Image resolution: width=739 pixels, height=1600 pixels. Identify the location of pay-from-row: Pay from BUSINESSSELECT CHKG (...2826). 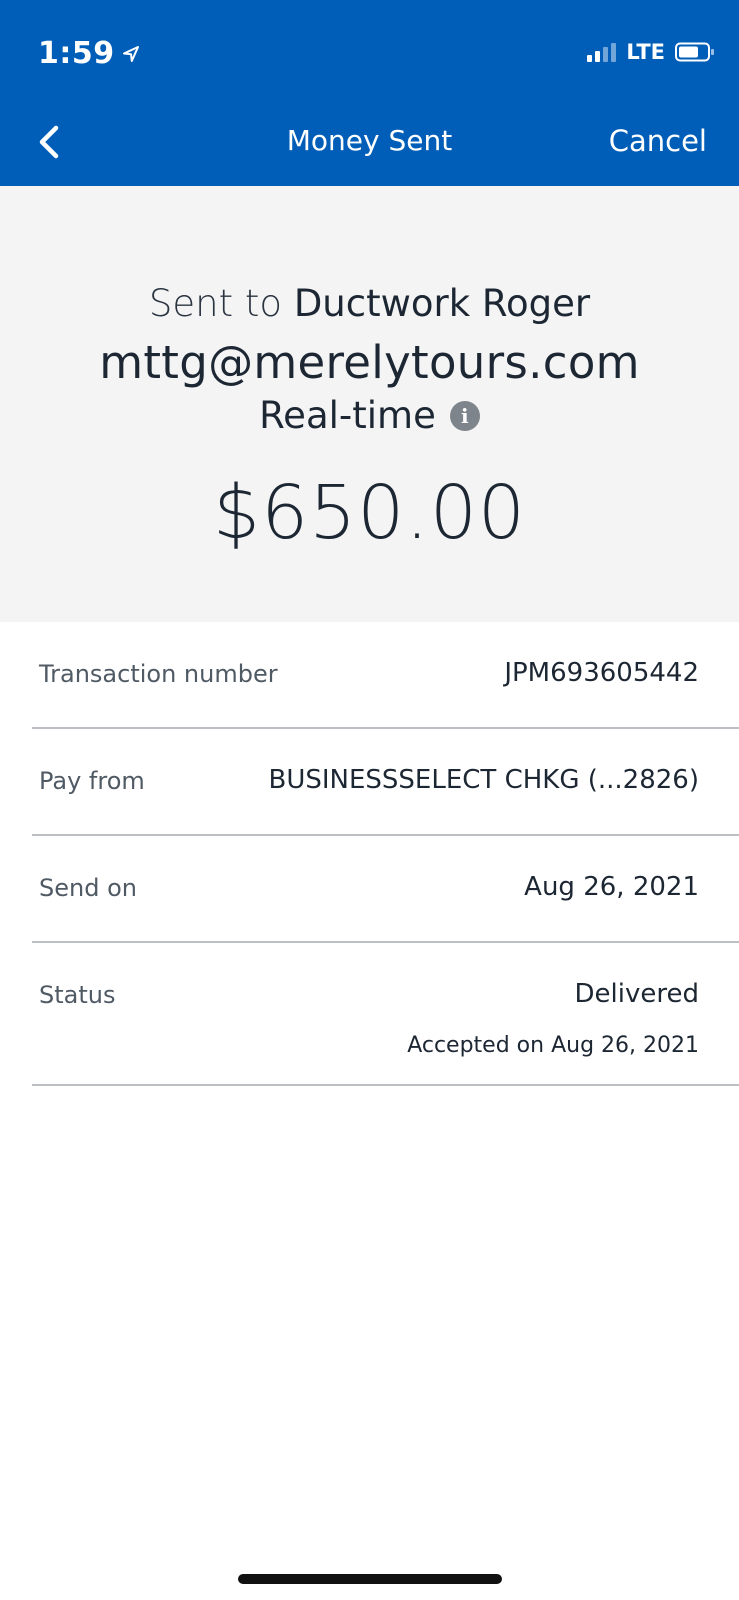
(385, 782).